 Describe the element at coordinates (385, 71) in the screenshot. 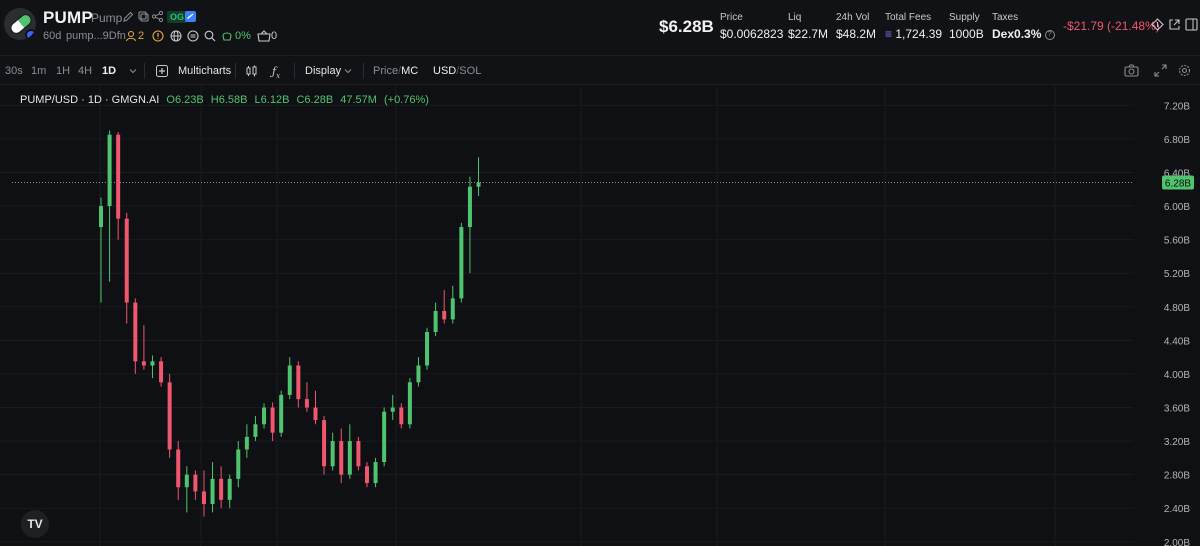

I see `price-option: Price` at that location.